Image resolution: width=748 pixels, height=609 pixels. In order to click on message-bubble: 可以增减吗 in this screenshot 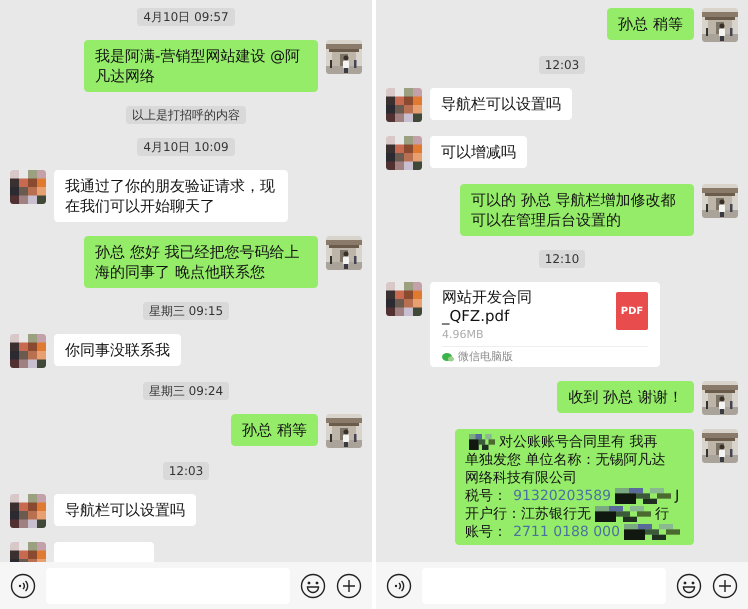, I will do `click(478, 152)`.